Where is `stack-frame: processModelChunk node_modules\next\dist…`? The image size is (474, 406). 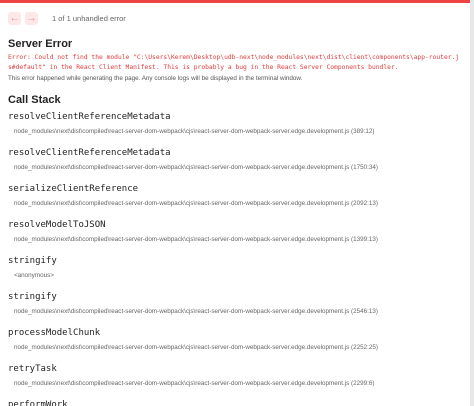
stack-frame: processModelChunk node_modules\next\dist… is located at coordinates (235, 341).